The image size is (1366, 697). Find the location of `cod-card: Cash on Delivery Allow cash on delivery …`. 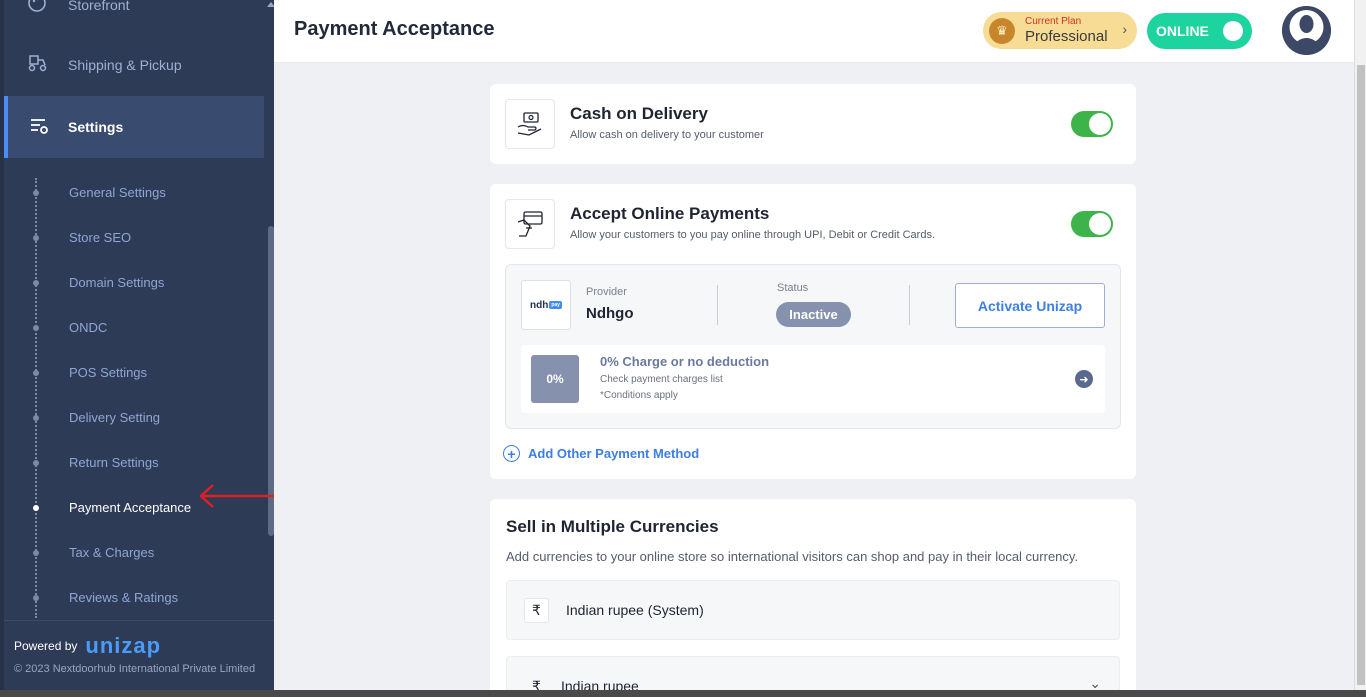

cod-card: Cash on Delivery Allow cash on delivery … is located at coordinates (813, 124).